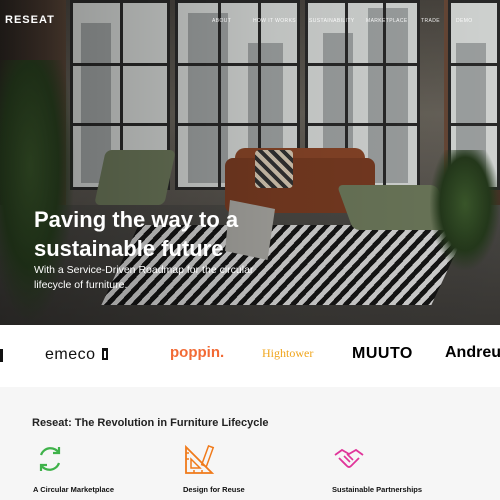 This screenshot has width=500, height=500. I want to click on chair-icon, so click(104, 354).